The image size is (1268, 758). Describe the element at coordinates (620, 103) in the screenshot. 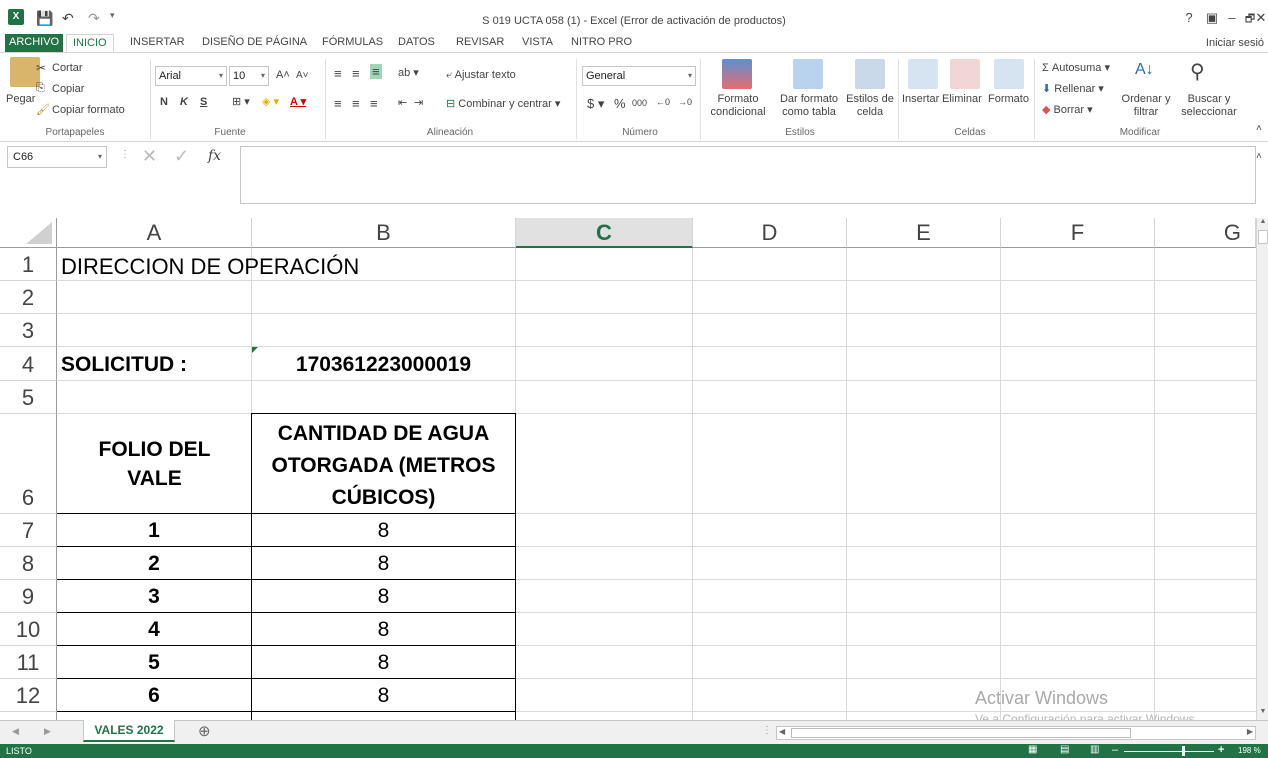

I see `percent-button: %` at that location.